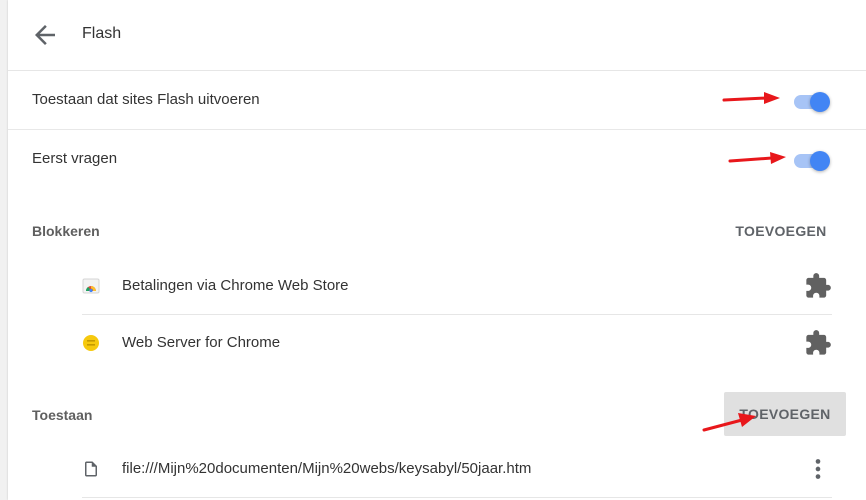  I want to click on list-item: Web Server for Chrome, so click(457, 343).